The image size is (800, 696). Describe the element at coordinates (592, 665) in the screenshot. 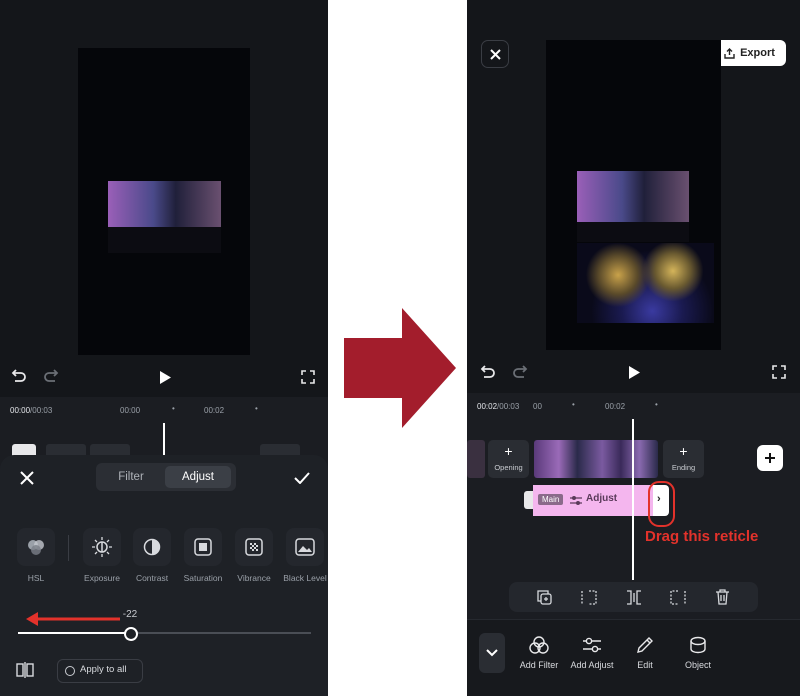

I see `add-adjust-label: Add Adjust` at that location.